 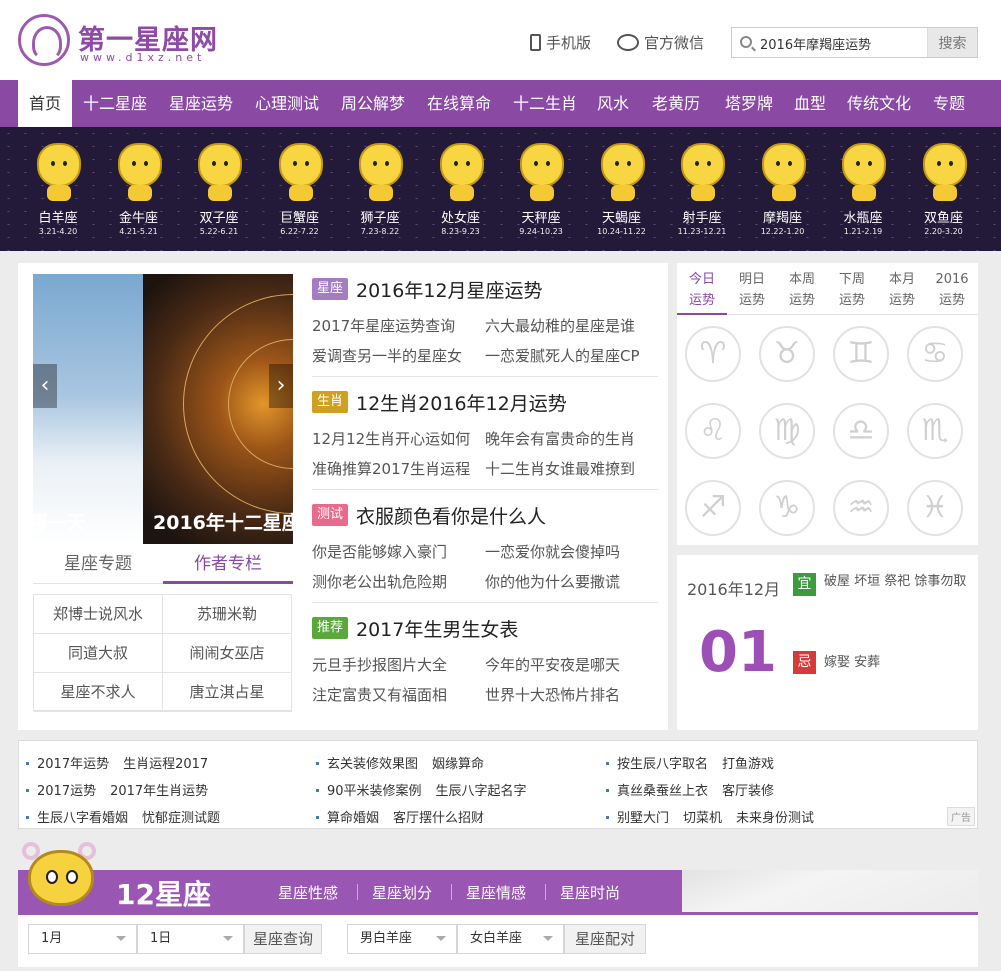 I want to click on nav-item: 老黄历, so click(x=676, y=103).